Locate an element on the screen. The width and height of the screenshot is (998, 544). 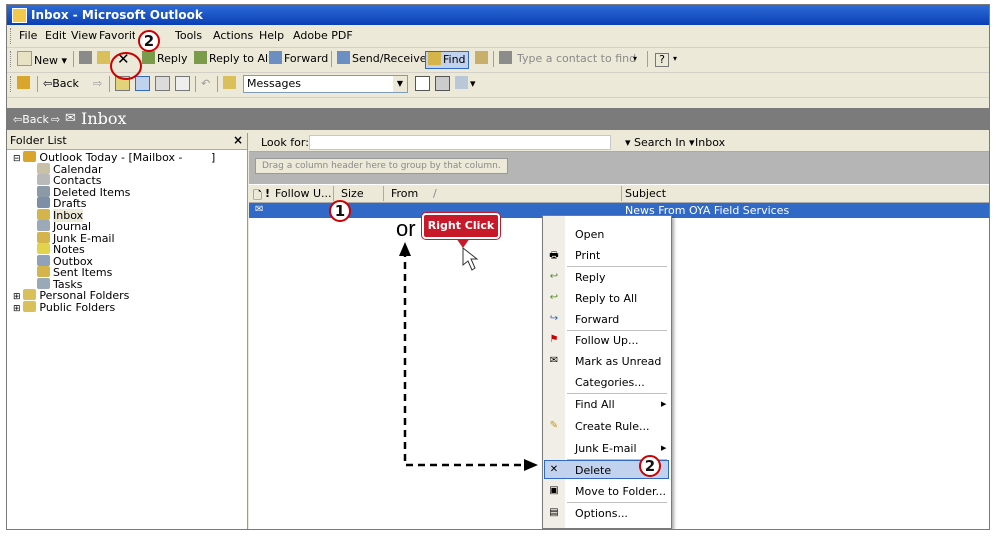
folder-item: ⊞ Public Folders is located at coordinates (64, 307).